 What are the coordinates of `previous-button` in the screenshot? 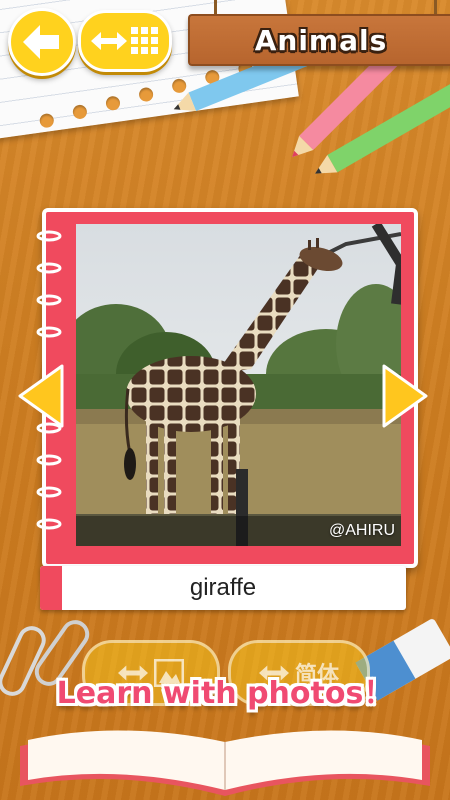 It's located at (41, 396).